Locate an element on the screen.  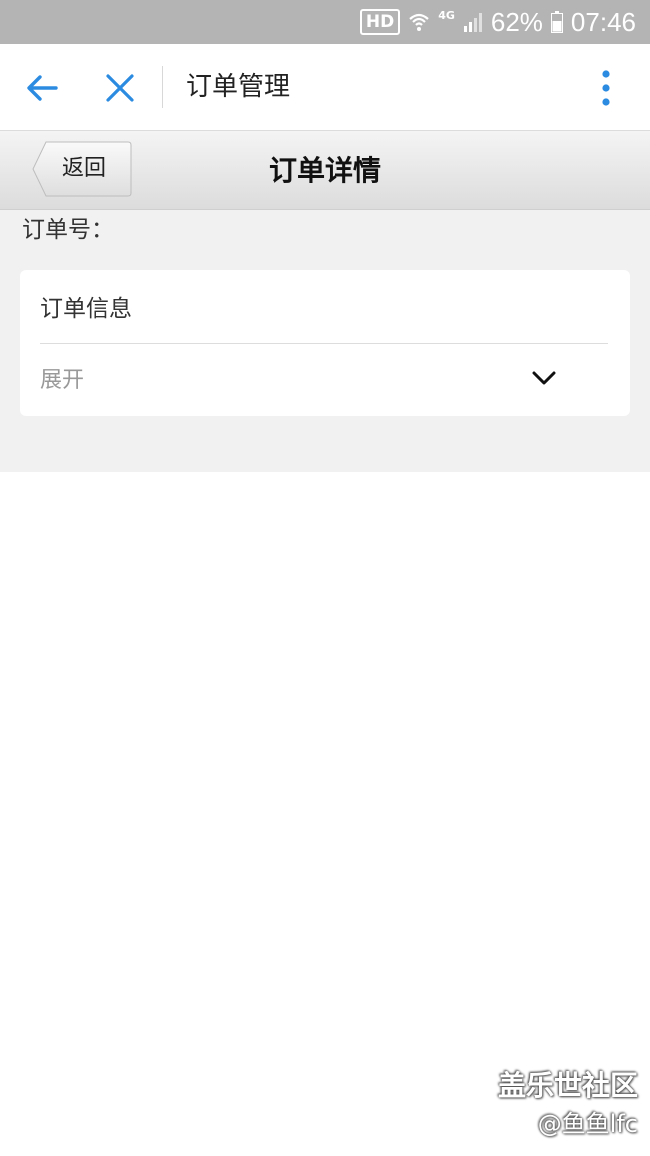
battery-percent: 62% is located at coordinates (516, 21).